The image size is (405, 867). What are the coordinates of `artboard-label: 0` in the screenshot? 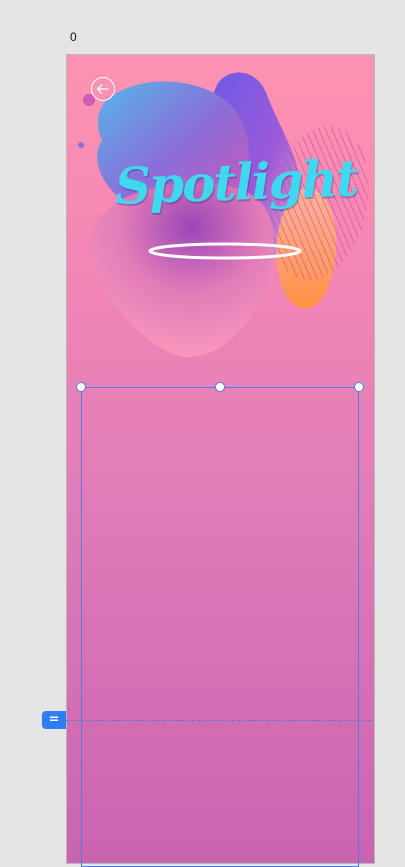 It's located at (73, 37).